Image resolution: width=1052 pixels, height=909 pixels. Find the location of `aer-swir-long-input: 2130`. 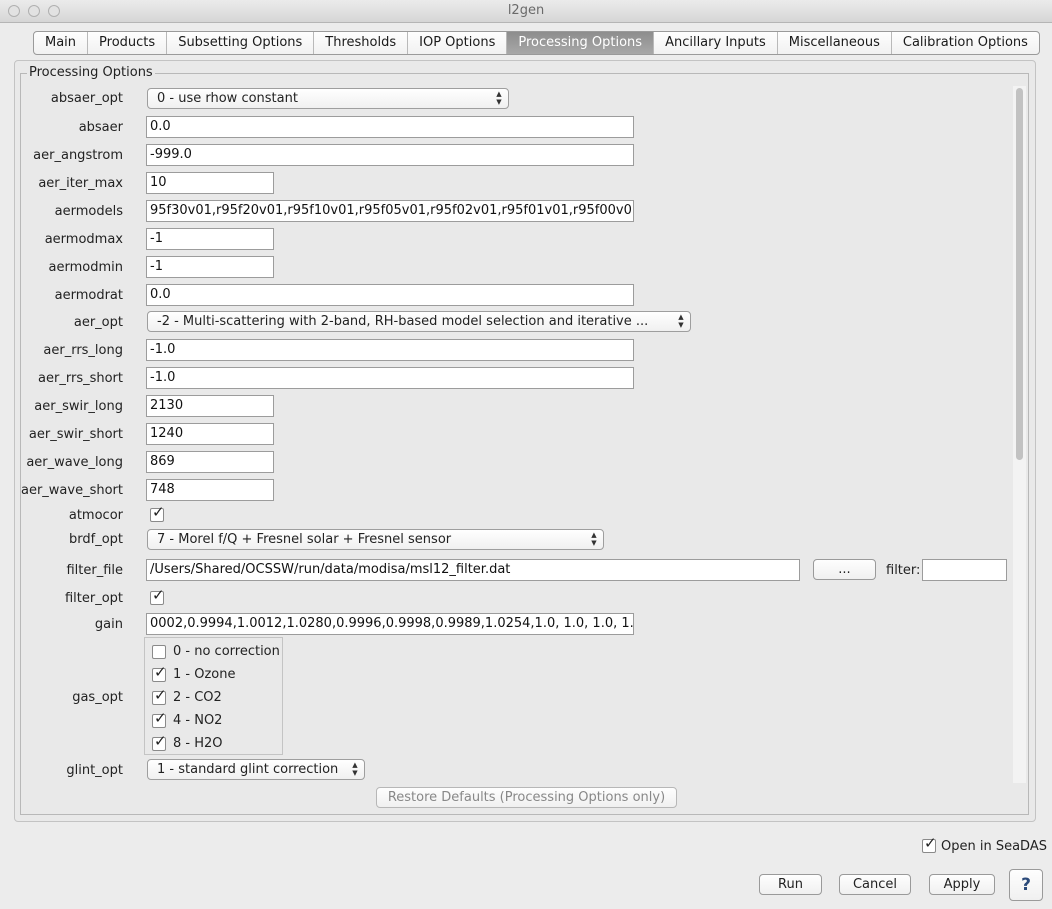

aer-swir-long-input: 2130 is located at coordinates (210, 406).